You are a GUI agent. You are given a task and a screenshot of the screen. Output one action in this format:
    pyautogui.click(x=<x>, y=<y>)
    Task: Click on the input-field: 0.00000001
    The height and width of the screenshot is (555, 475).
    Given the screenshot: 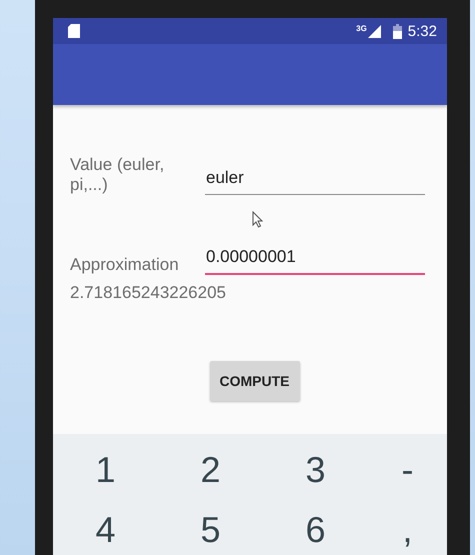 What is the action you would take?
    pyautogui.click(x=315, y=261)
    